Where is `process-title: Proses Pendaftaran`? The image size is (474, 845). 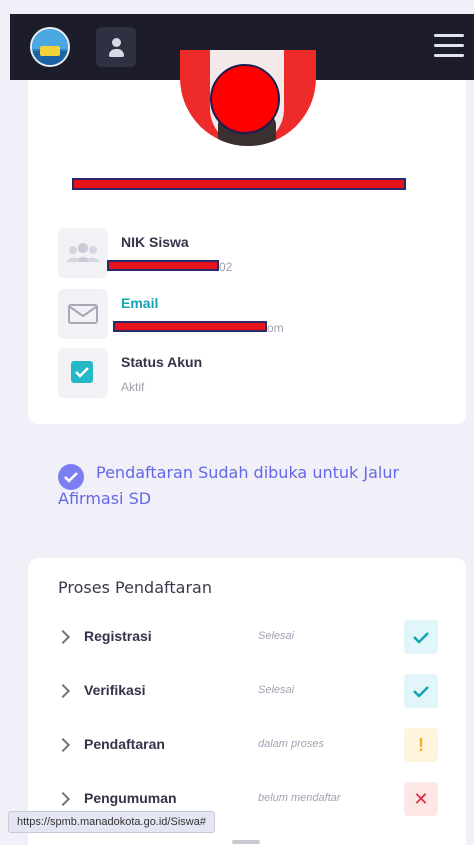
process-title: Proses Pendaftaran is located at coordinates (135, 587).